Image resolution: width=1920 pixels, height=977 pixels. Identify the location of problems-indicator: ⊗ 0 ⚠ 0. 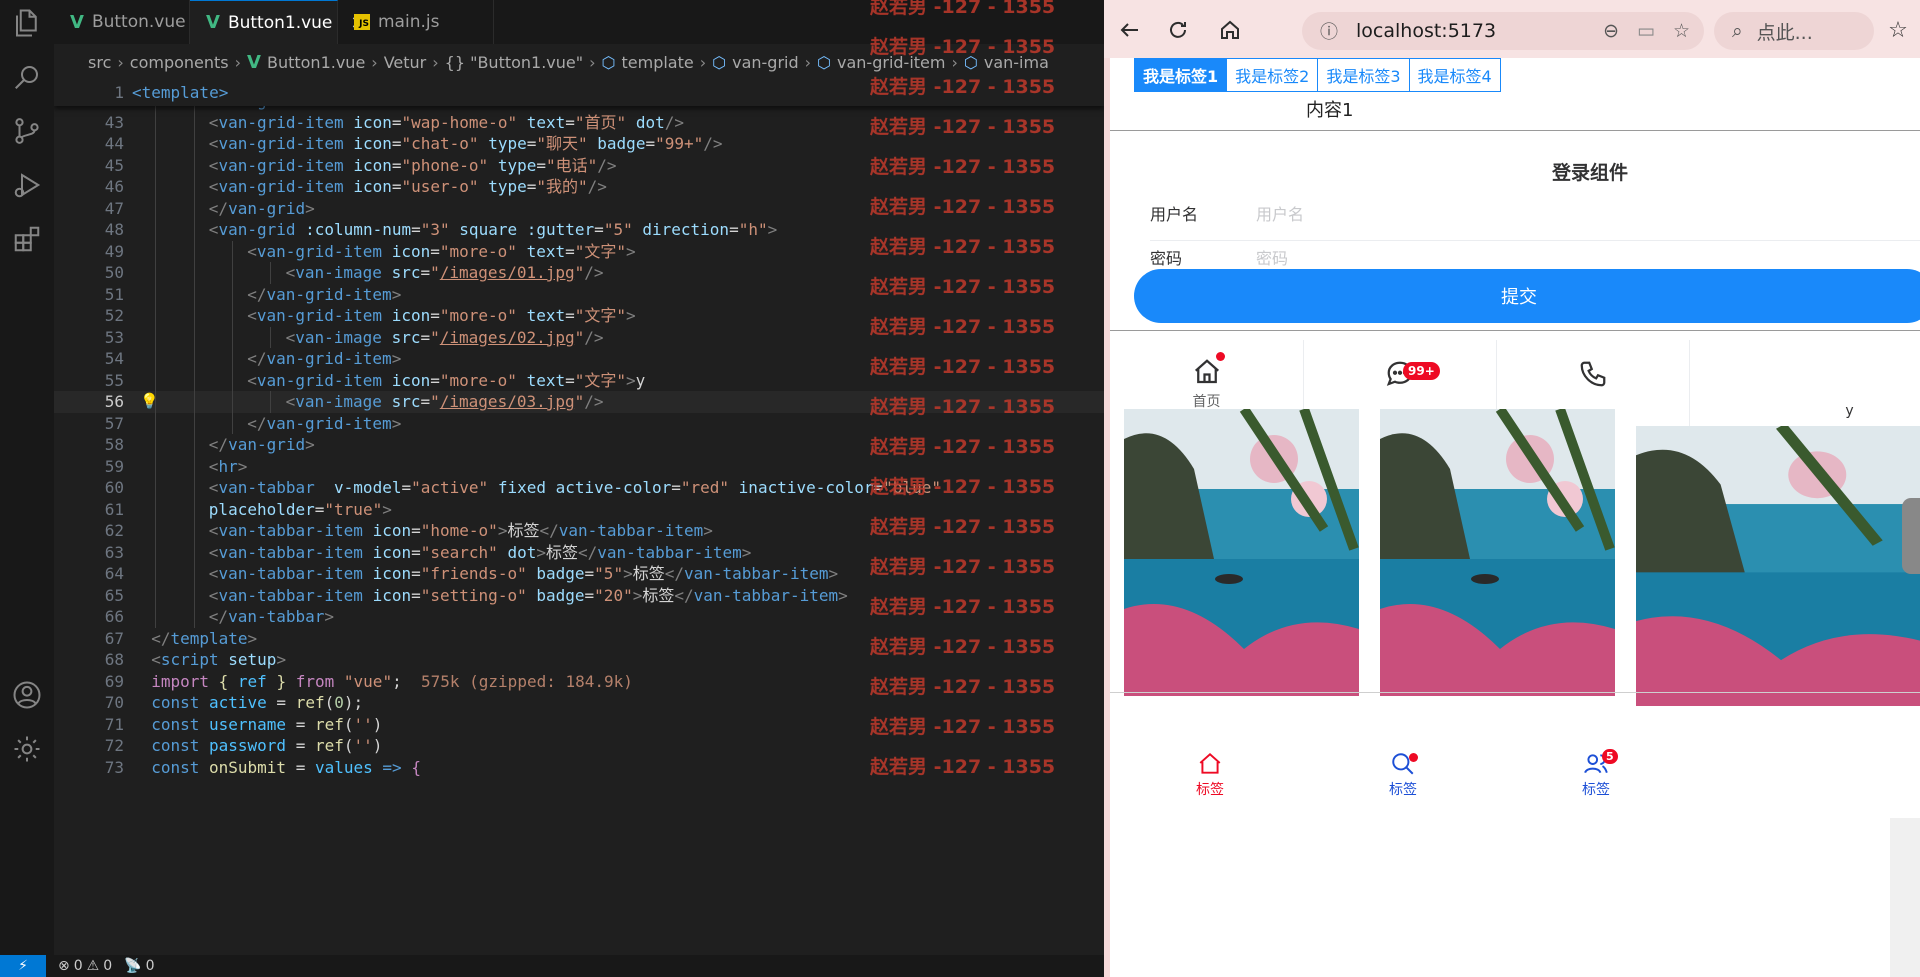
(85, 966).